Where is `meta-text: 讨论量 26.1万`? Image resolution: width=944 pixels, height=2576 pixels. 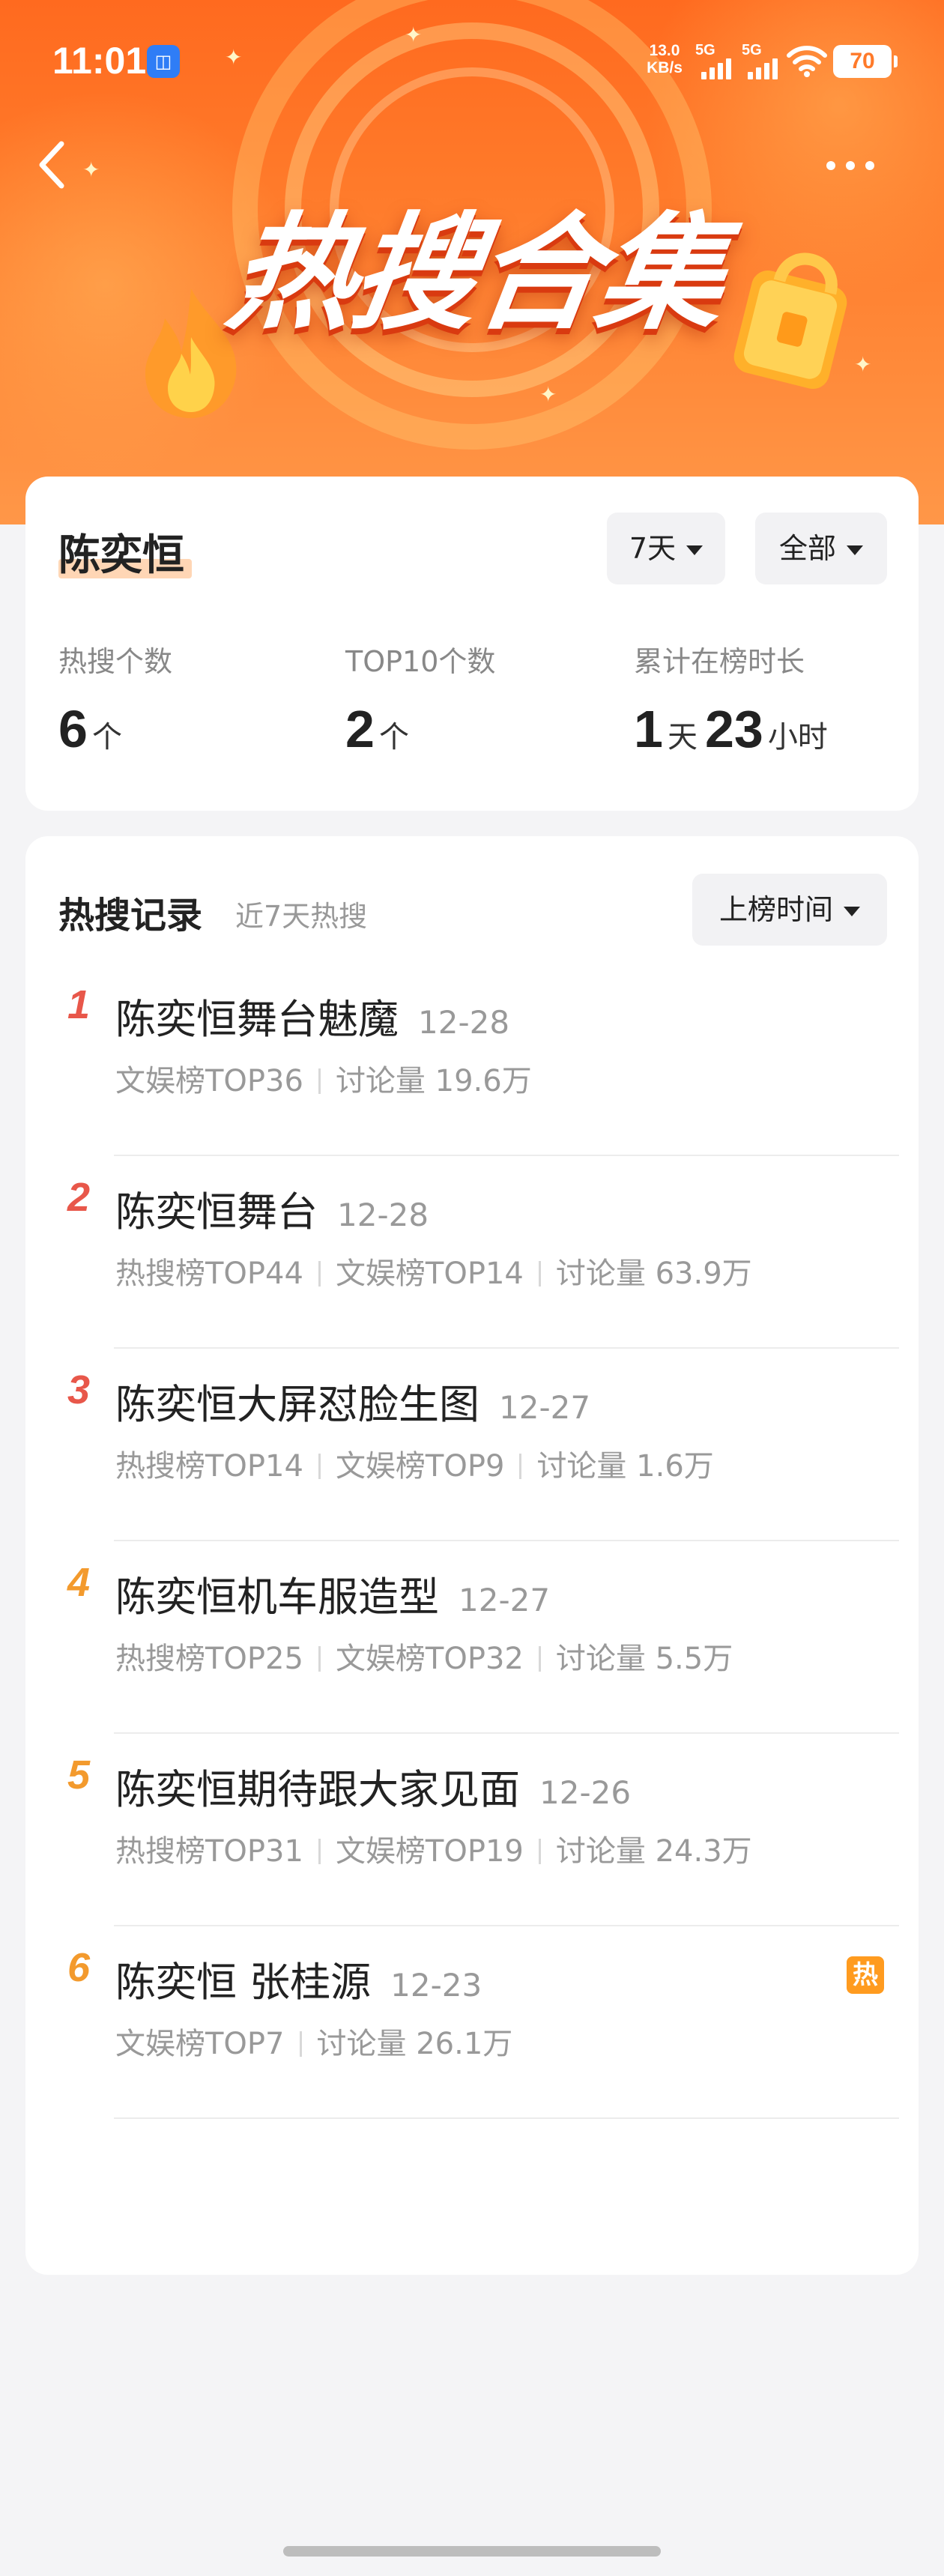 meta-text: 讨论量 26.1万 is located at coordinates (414, 2044).